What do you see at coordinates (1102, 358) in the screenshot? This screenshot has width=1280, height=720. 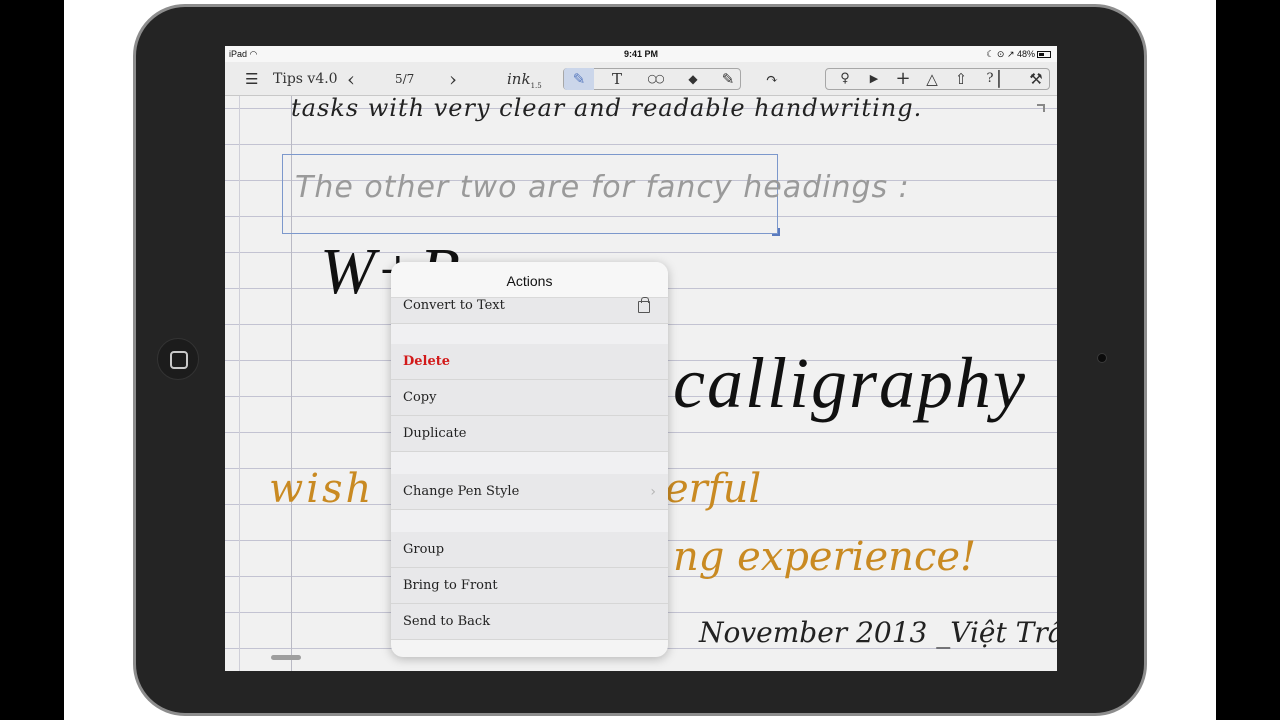 I see `front-camera` at bounding box center [1102, 358].